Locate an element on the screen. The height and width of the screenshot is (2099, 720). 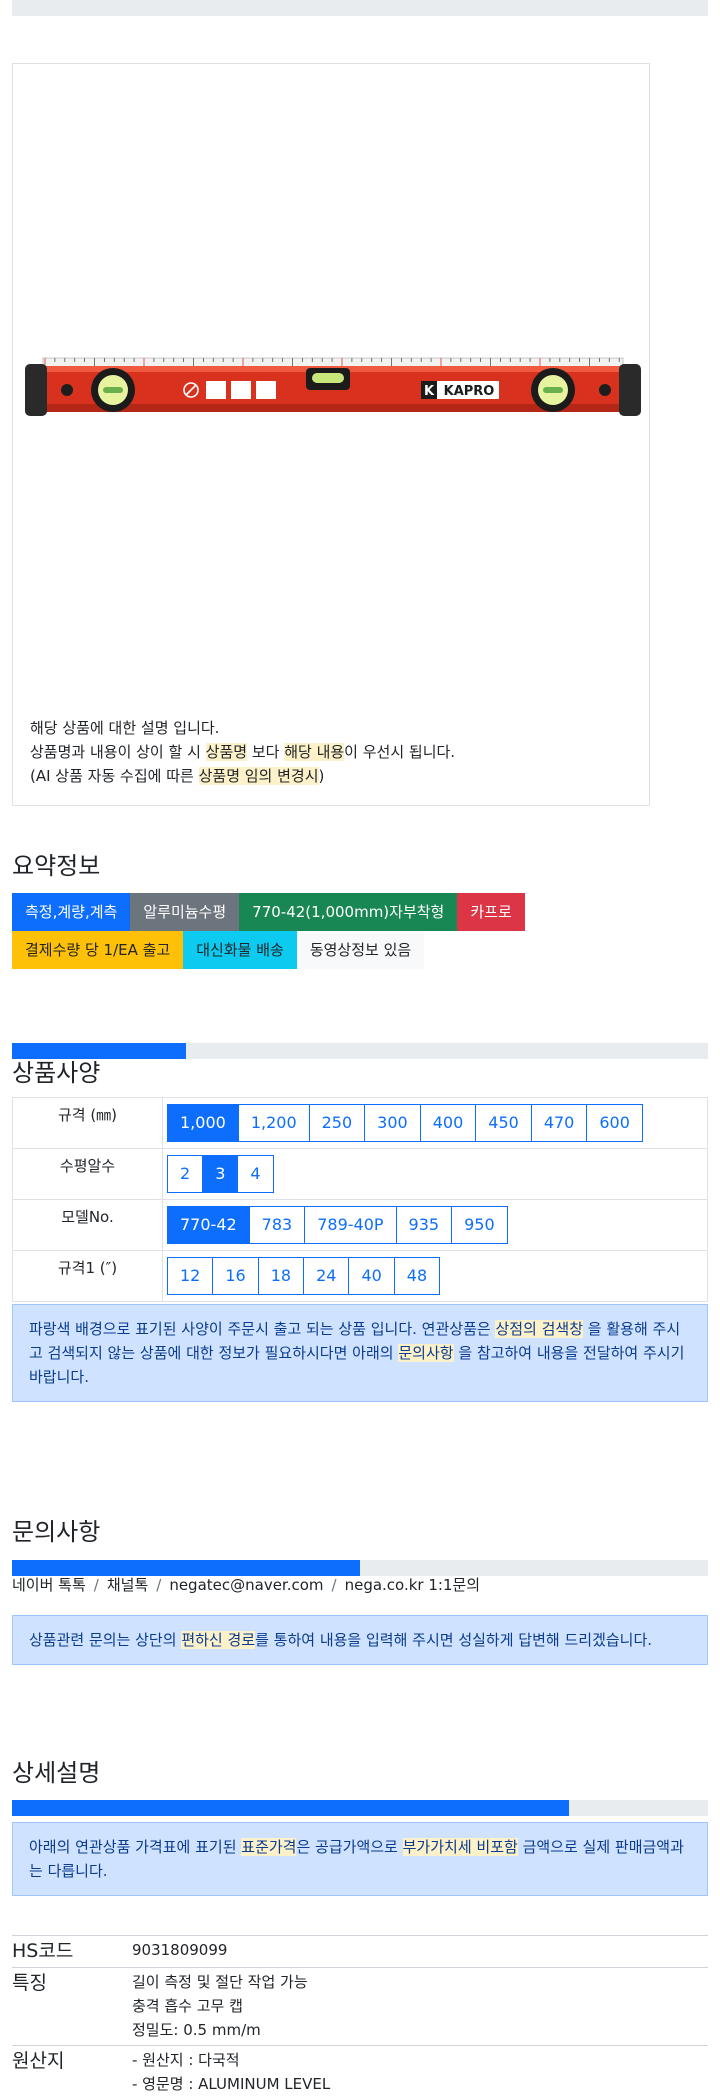
spec-row: 수평알수234 is located at coordinates (360, 1174).